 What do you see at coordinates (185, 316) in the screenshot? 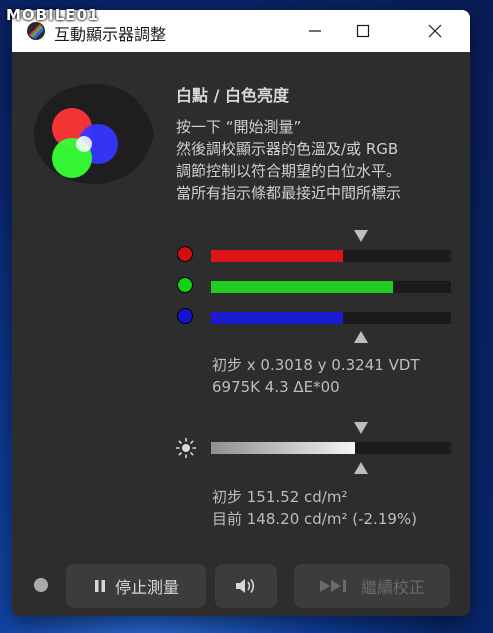
I see `blue-dot-icon` at bounding box center [185, 316].